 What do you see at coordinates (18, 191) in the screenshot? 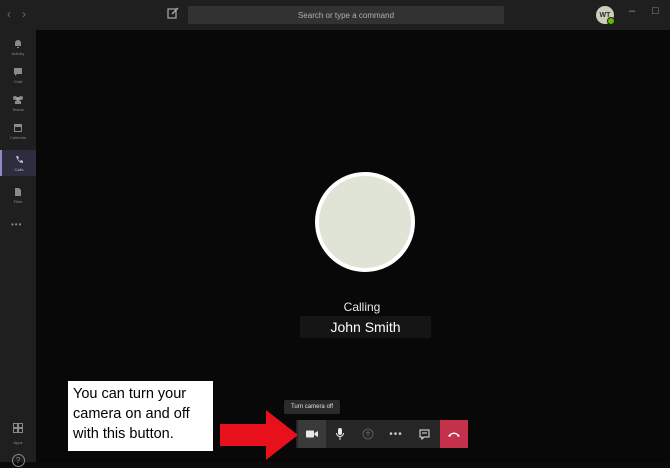
I see `files-icon` at bounding box center [18, 191].